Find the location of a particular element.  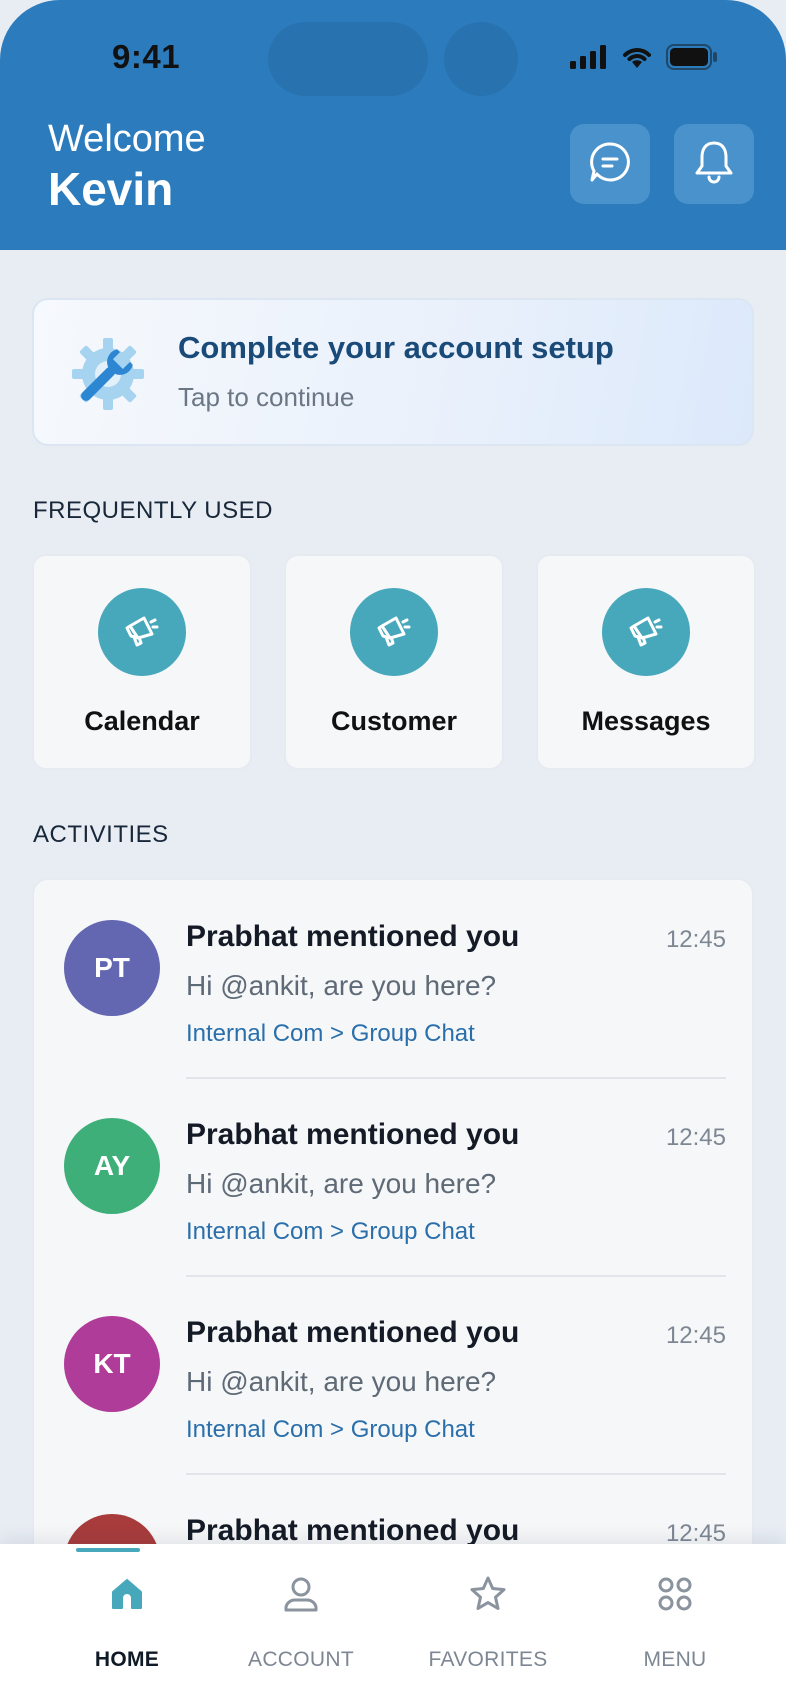

setup-title: Complete your account setup is located at coordinates (396, 347).